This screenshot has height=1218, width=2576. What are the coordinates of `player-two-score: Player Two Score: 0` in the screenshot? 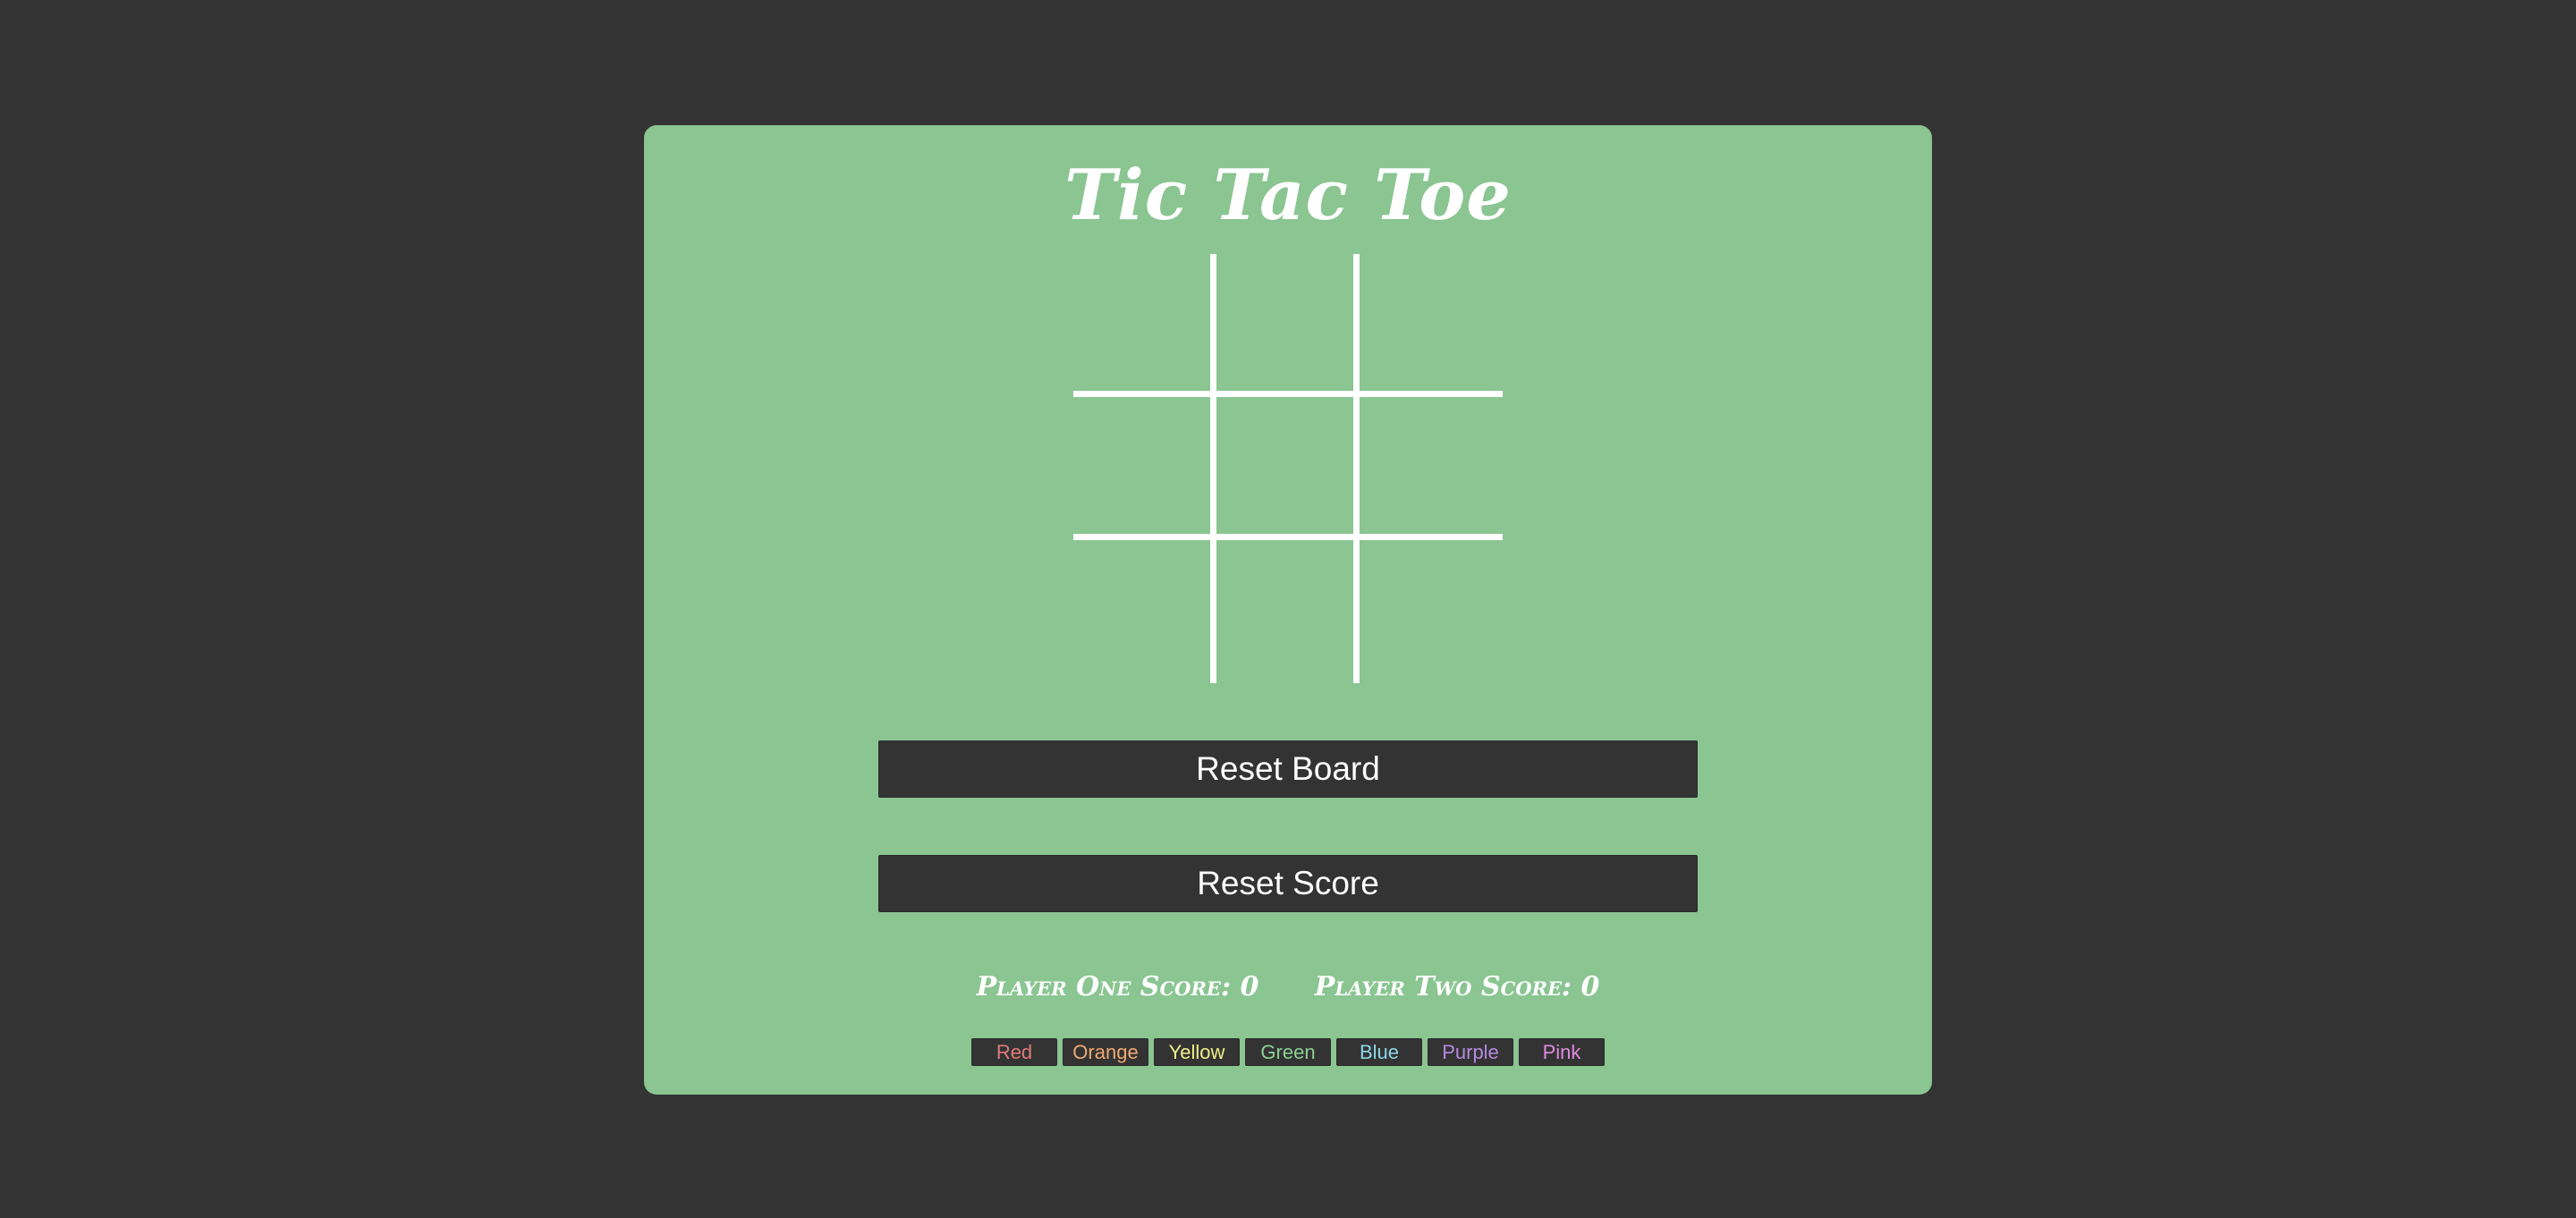 It's located at (1457, 986).